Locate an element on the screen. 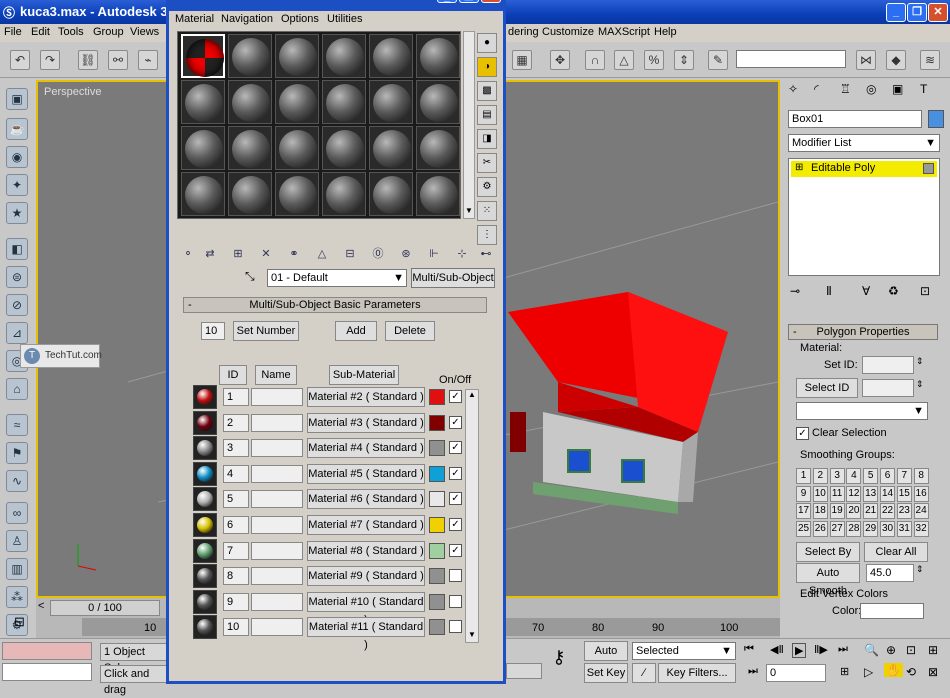  configure-sets-icon: ⊡ is located at coordinates (925, 291).